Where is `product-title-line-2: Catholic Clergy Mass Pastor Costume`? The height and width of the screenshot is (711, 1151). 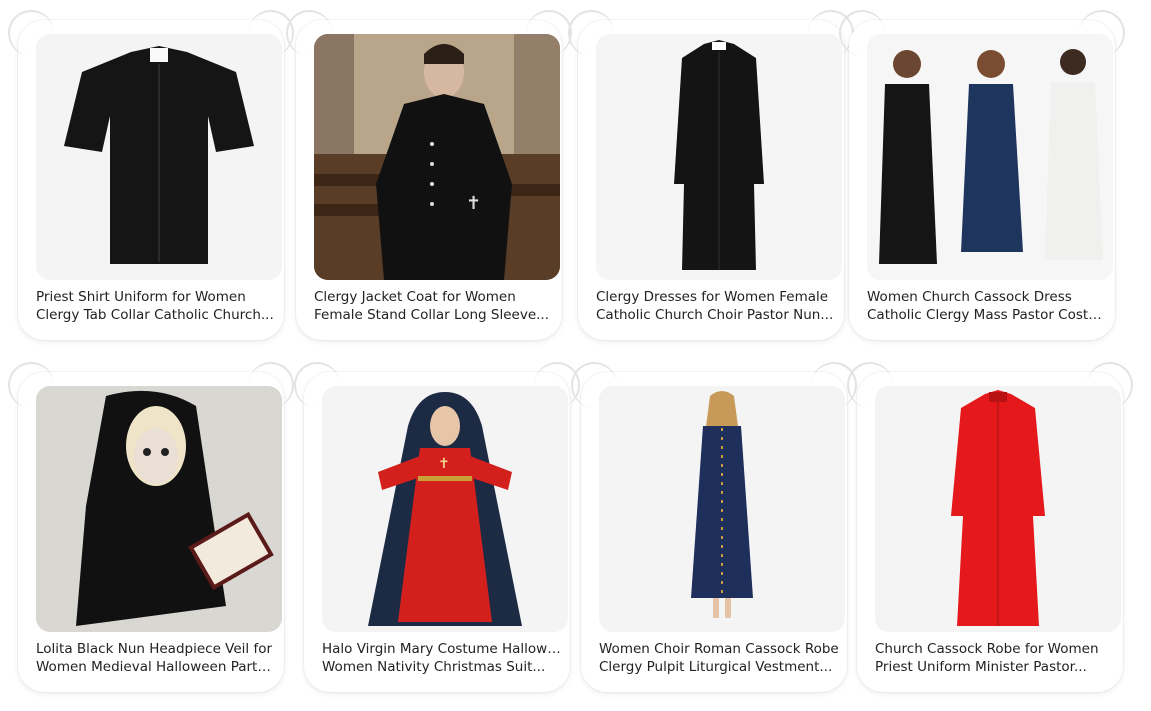 product-title-line-2: Catholic Clergy Mass Pastor Costume is located at coordinates (987, 315).